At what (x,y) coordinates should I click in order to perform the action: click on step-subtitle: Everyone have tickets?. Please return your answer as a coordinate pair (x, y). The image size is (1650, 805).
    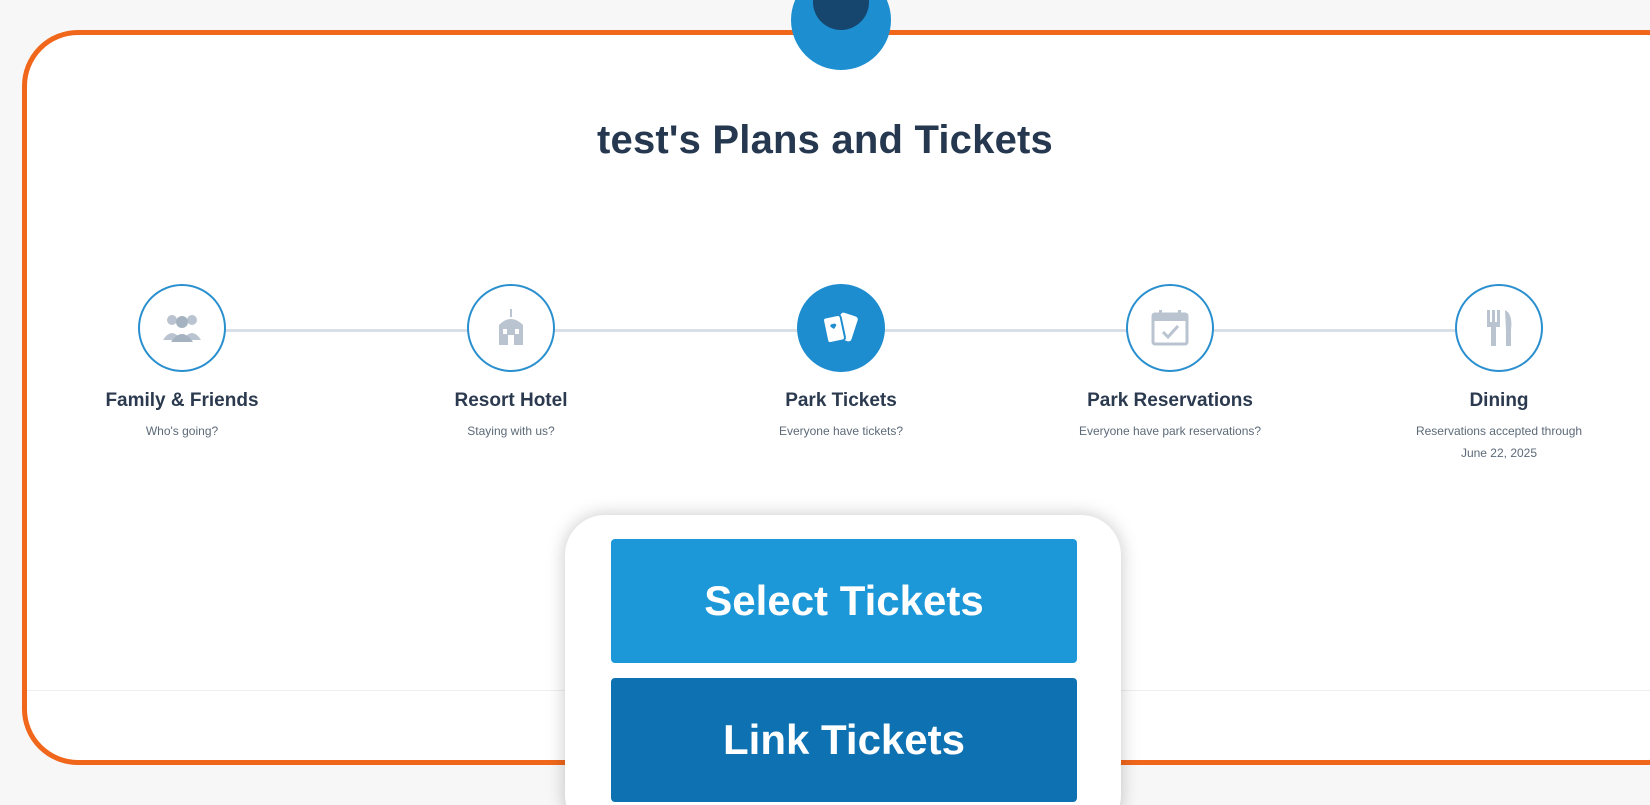
    Looking at the image, I should click on (841, 431).